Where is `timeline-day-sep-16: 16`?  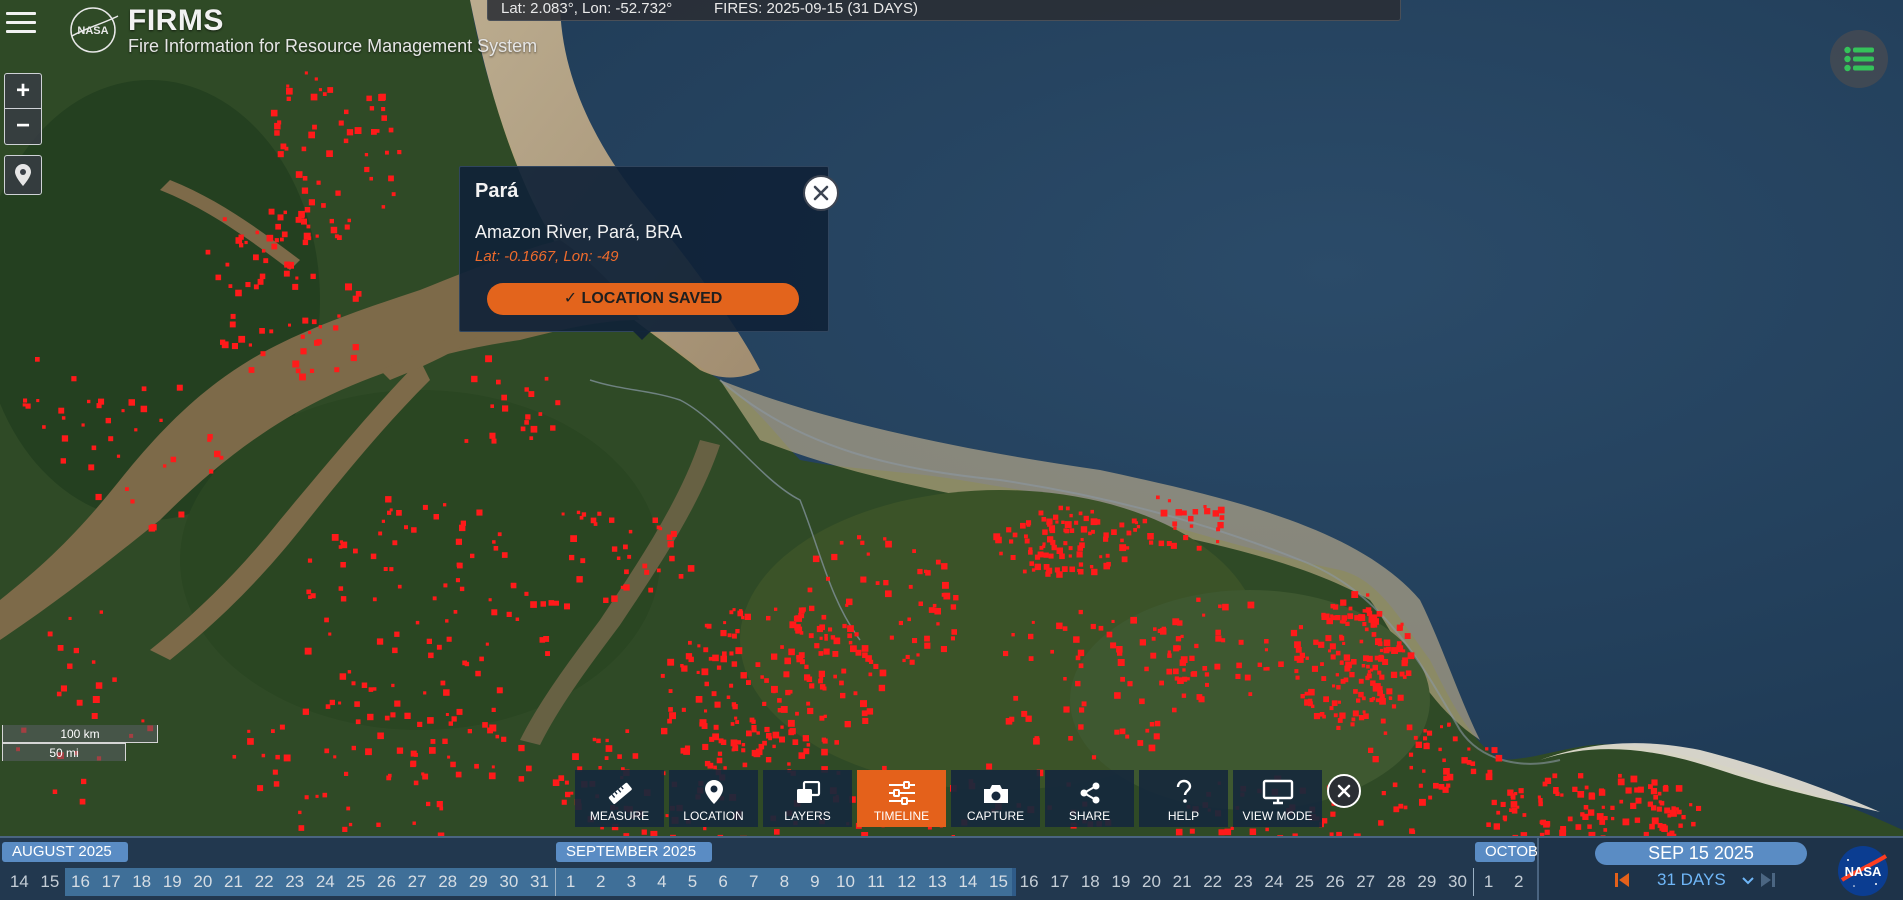 timeline-day-sep-16: 16 is located at coordinates (1029, 882).